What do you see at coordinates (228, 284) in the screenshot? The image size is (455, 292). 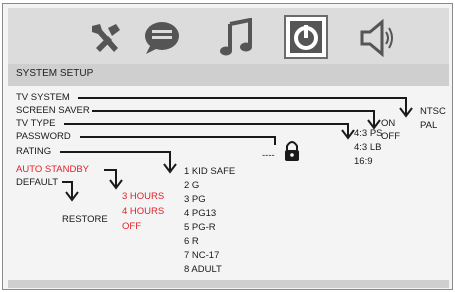 I see `bottom-bar` at bounding box center [228, 284].